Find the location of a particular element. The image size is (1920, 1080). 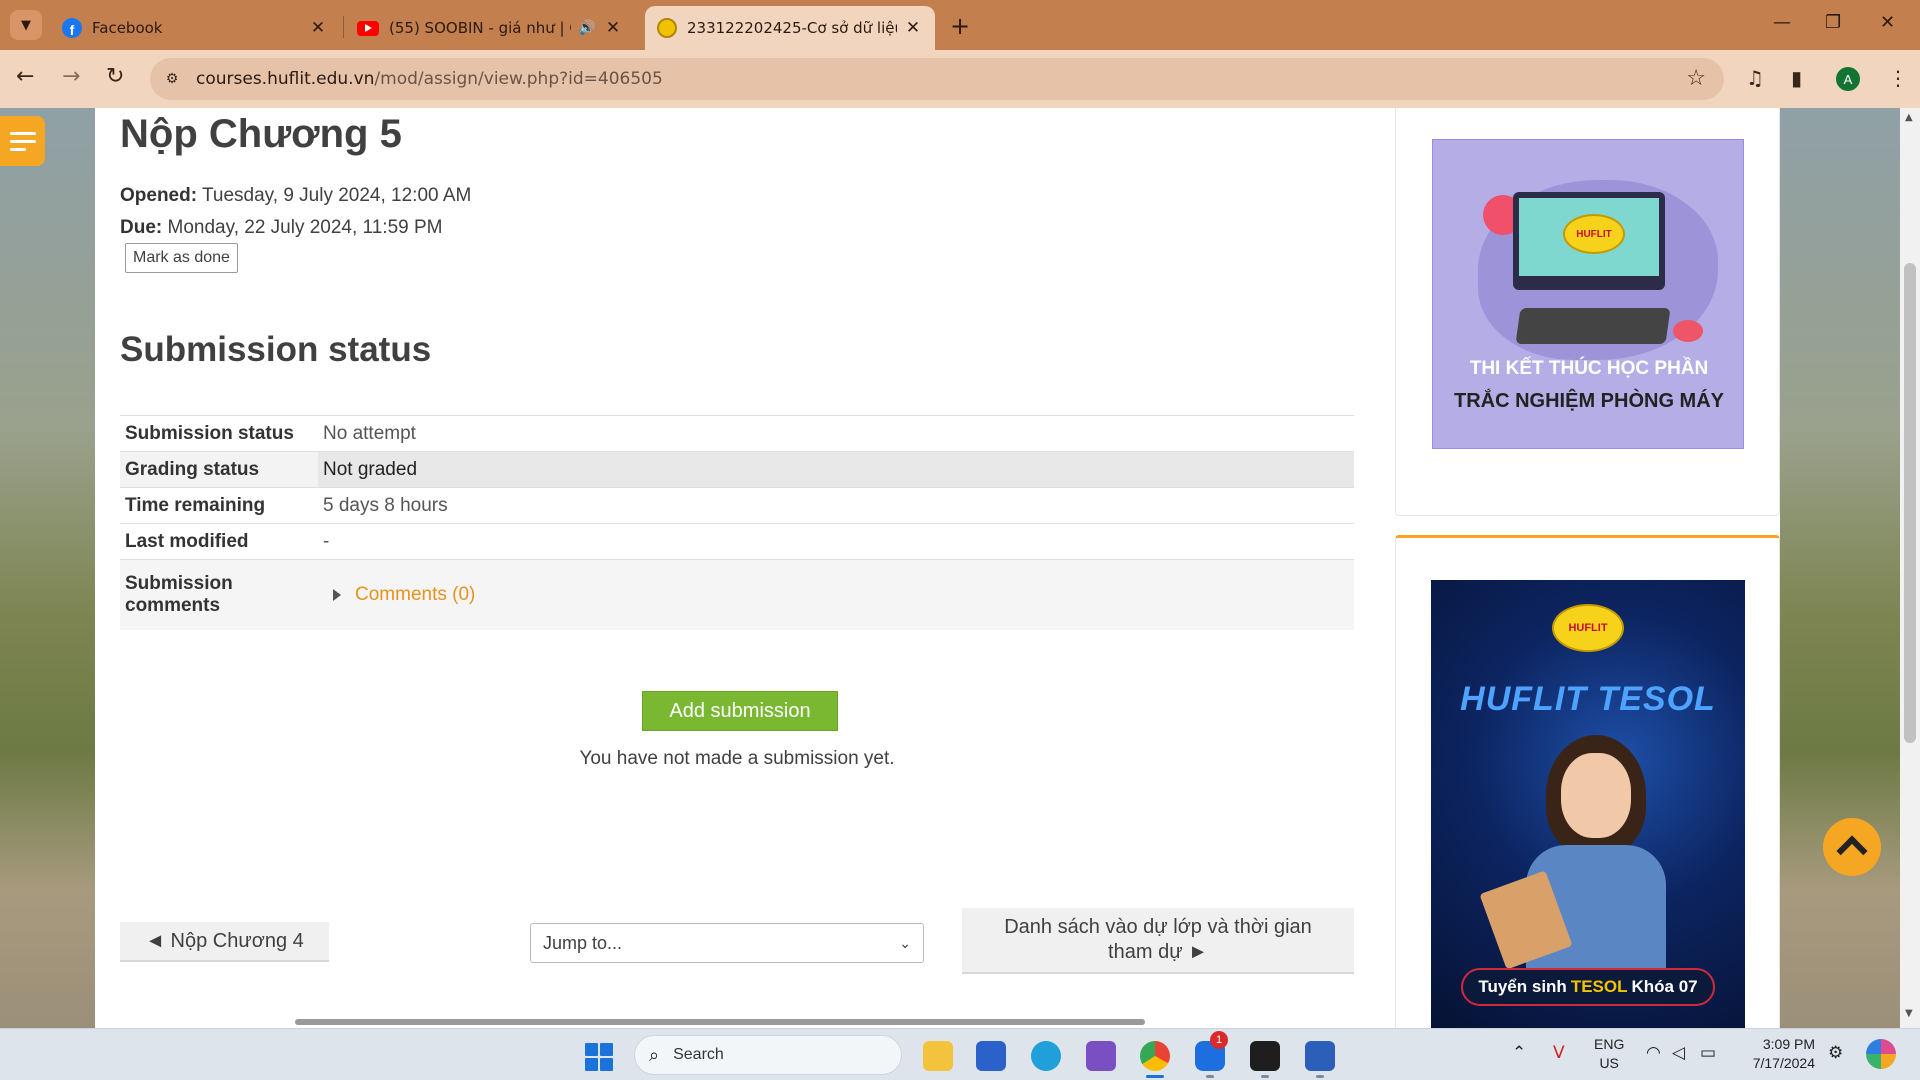

tesol-brand-title: HUFLIT TESOL is located at coordinates (1588, 699).